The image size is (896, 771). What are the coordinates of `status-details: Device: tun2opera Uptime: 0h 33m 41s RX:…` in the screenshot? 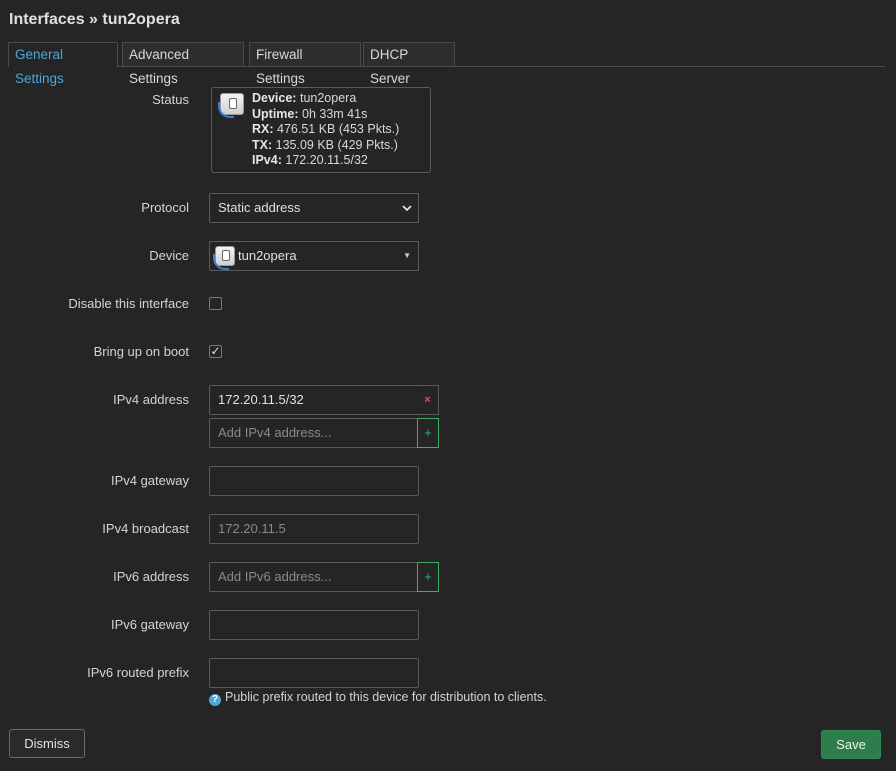 It's located at (325, 130).